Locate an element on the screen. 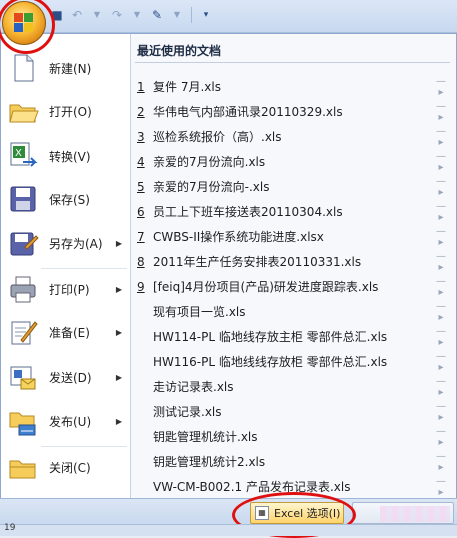  recent-document-number: 5 is located at coordinates (141, 186).